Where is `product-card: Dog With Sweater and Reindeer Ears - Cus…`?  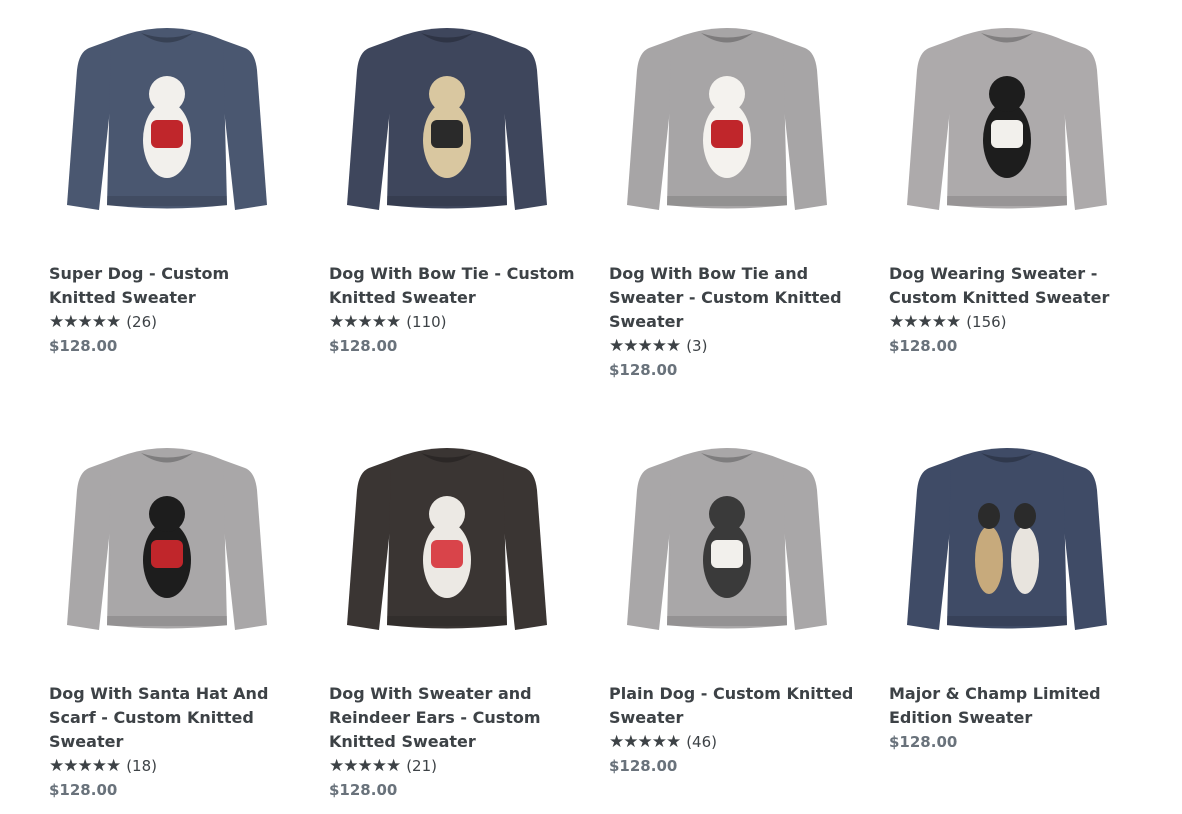
product-card: Dog With Sweater and Reindeer Ears - Cus… is located at coordinates (469, 617).